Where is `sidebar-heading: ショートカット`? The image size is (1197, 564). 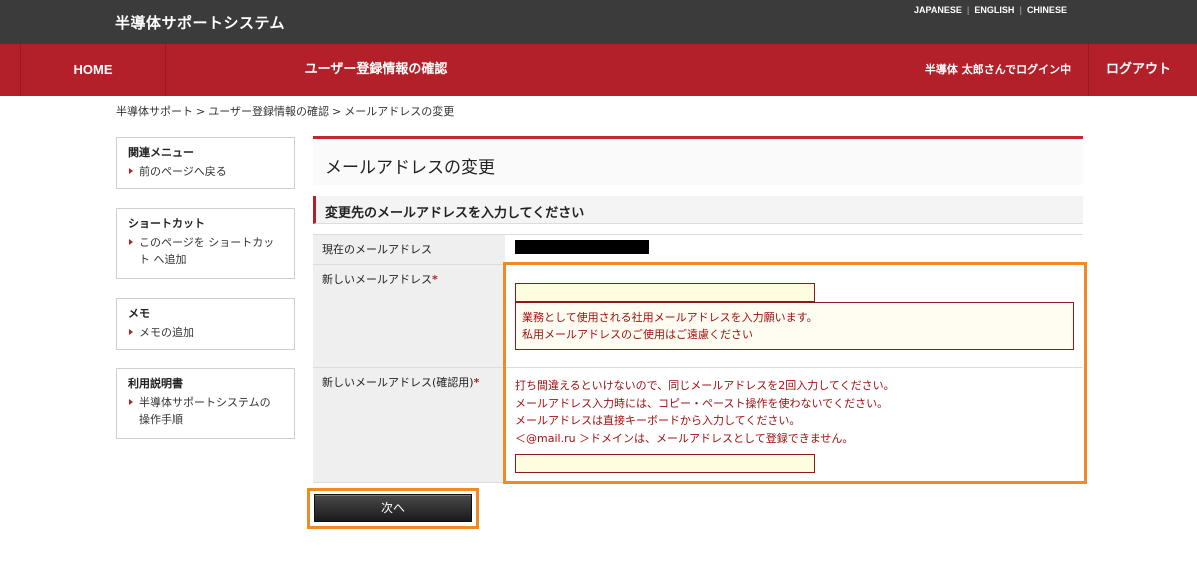 sidebar-heading: ショートカット is located at coordinates (166, 223).